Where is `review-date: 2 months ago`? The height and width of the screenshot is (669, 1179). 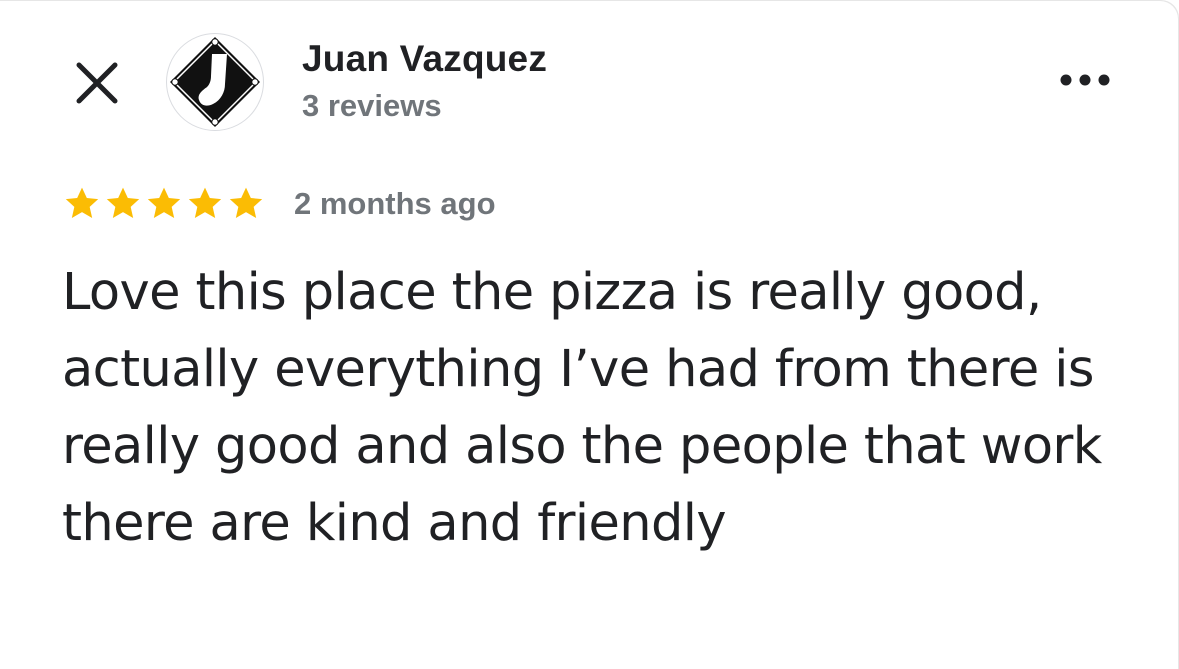
review-date: 2 months ago is located at coordinates (395, 203).